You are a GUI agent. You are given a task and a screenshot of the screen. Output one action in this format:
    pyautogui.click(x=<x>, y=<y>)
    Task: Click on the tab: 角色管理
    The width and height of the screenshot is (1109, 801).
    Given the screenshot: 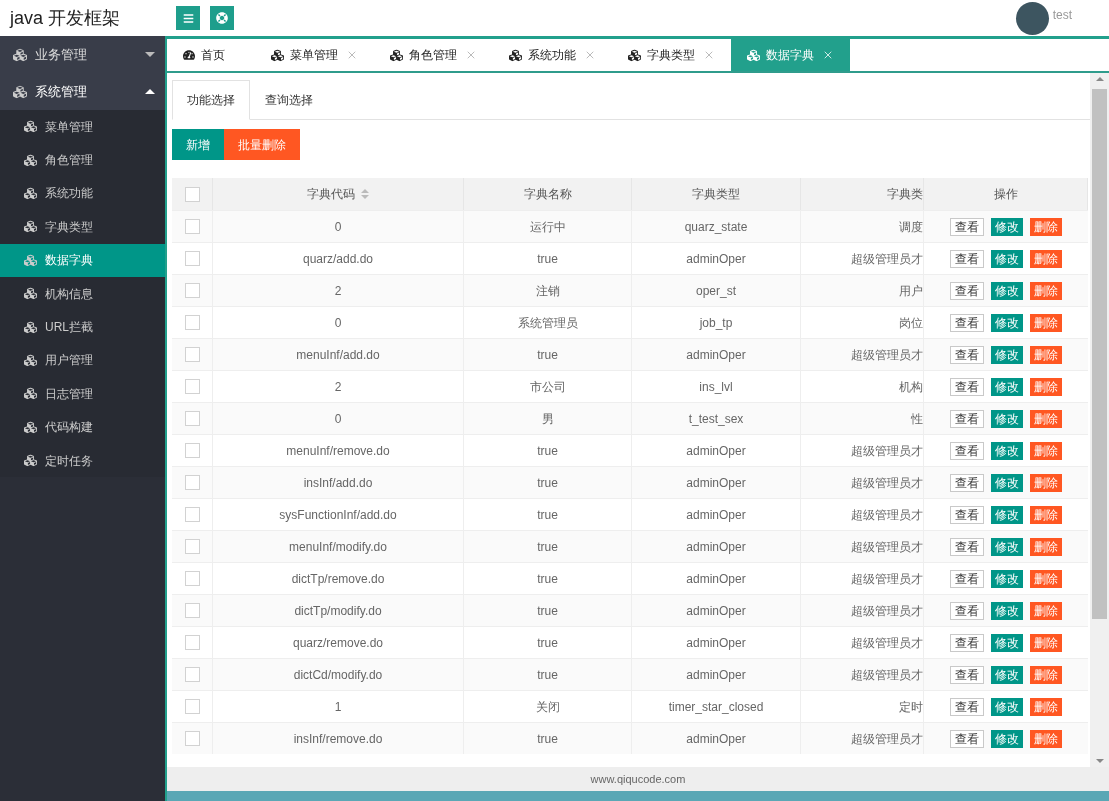 What is the action you would take?
    pyautogui.click(x=433, y=55)
    